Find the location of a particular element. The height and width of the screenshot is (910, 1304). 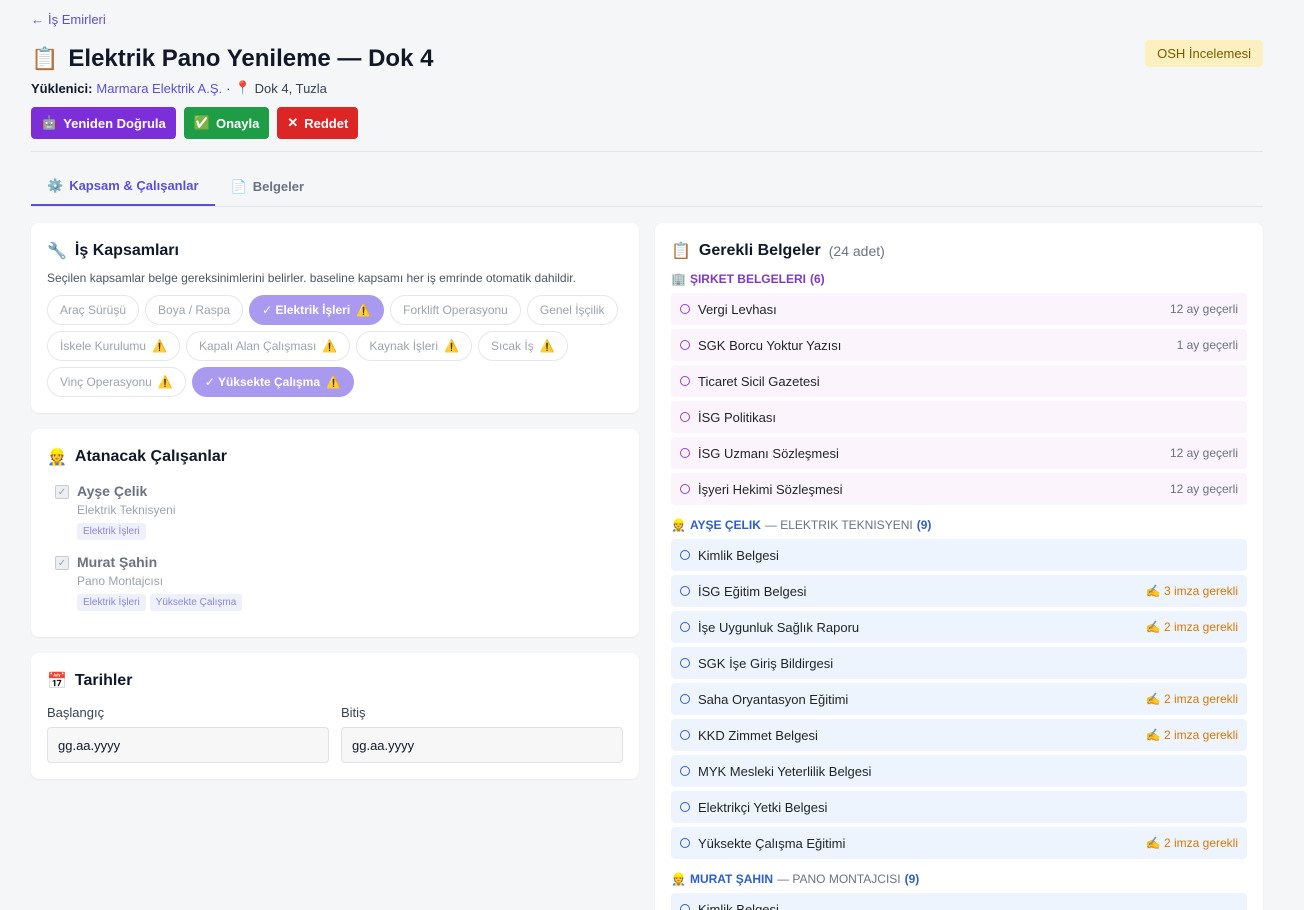

scope-chip: Sıcak İş ⚠️ is located at coordinates (523, 346).